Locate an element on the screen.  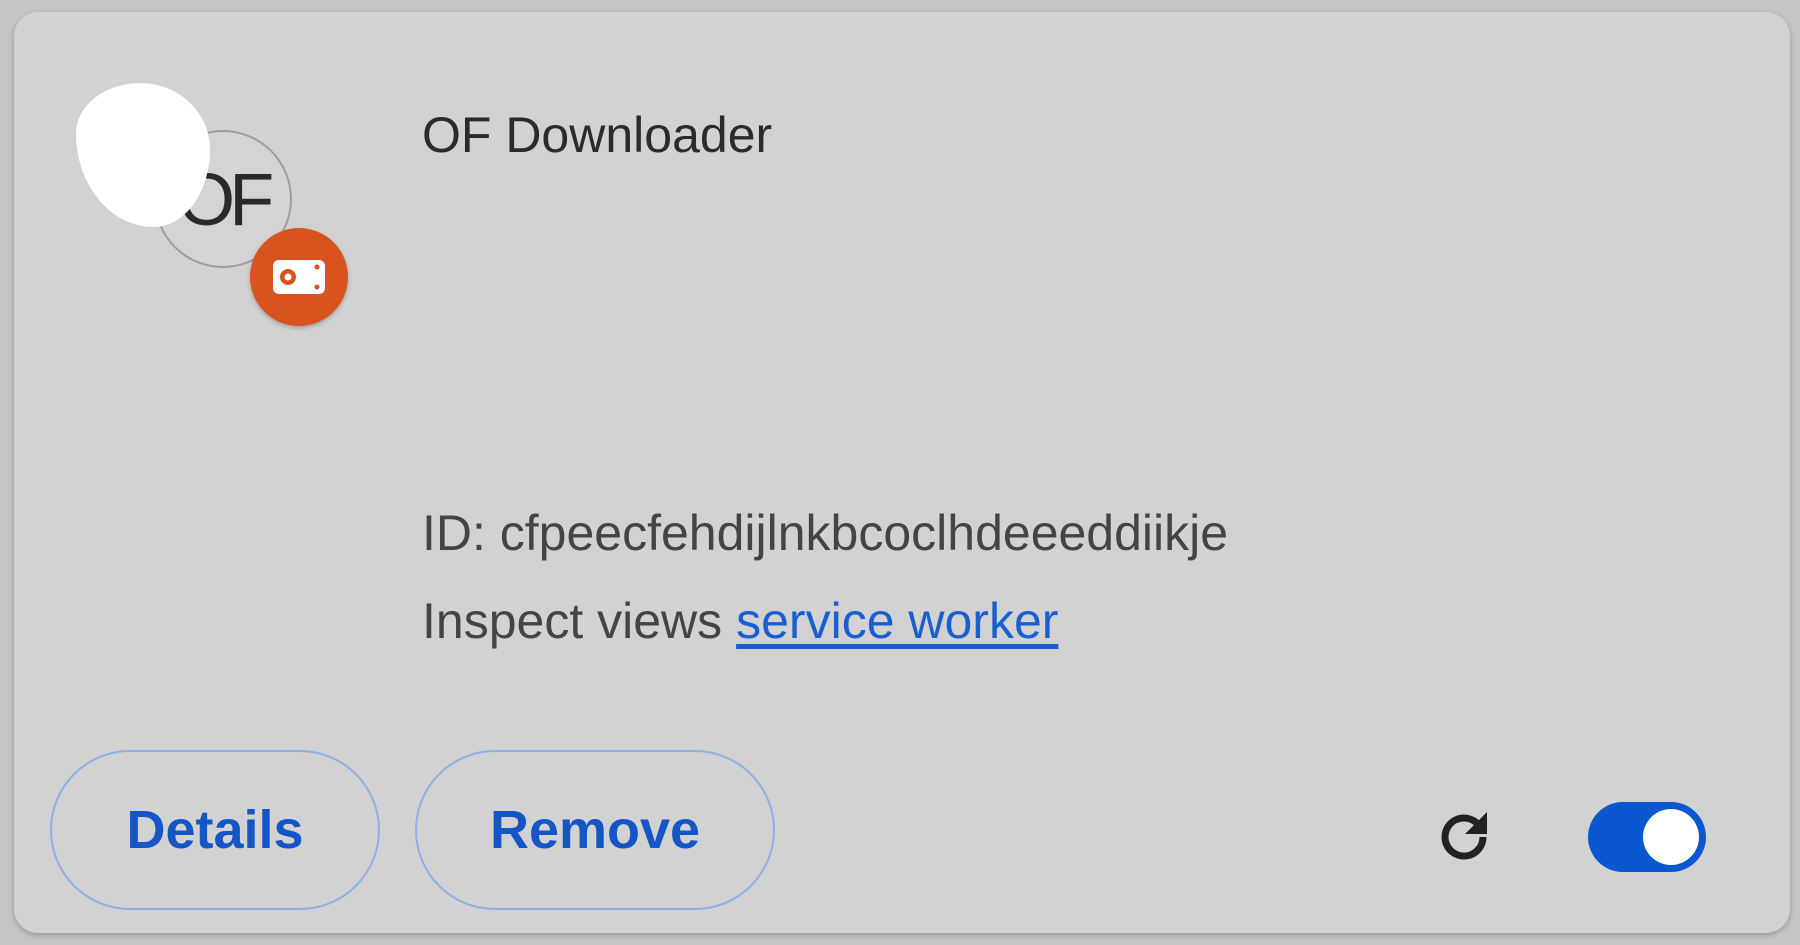
toggle-knob is located at coordinates (1671, 837).